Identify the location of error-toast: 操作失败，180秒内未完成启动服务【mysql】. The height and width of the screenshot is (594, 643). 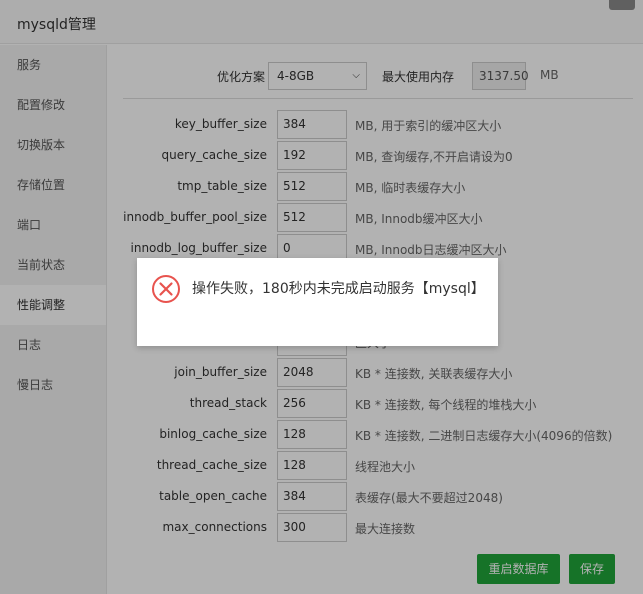
(317, 302).